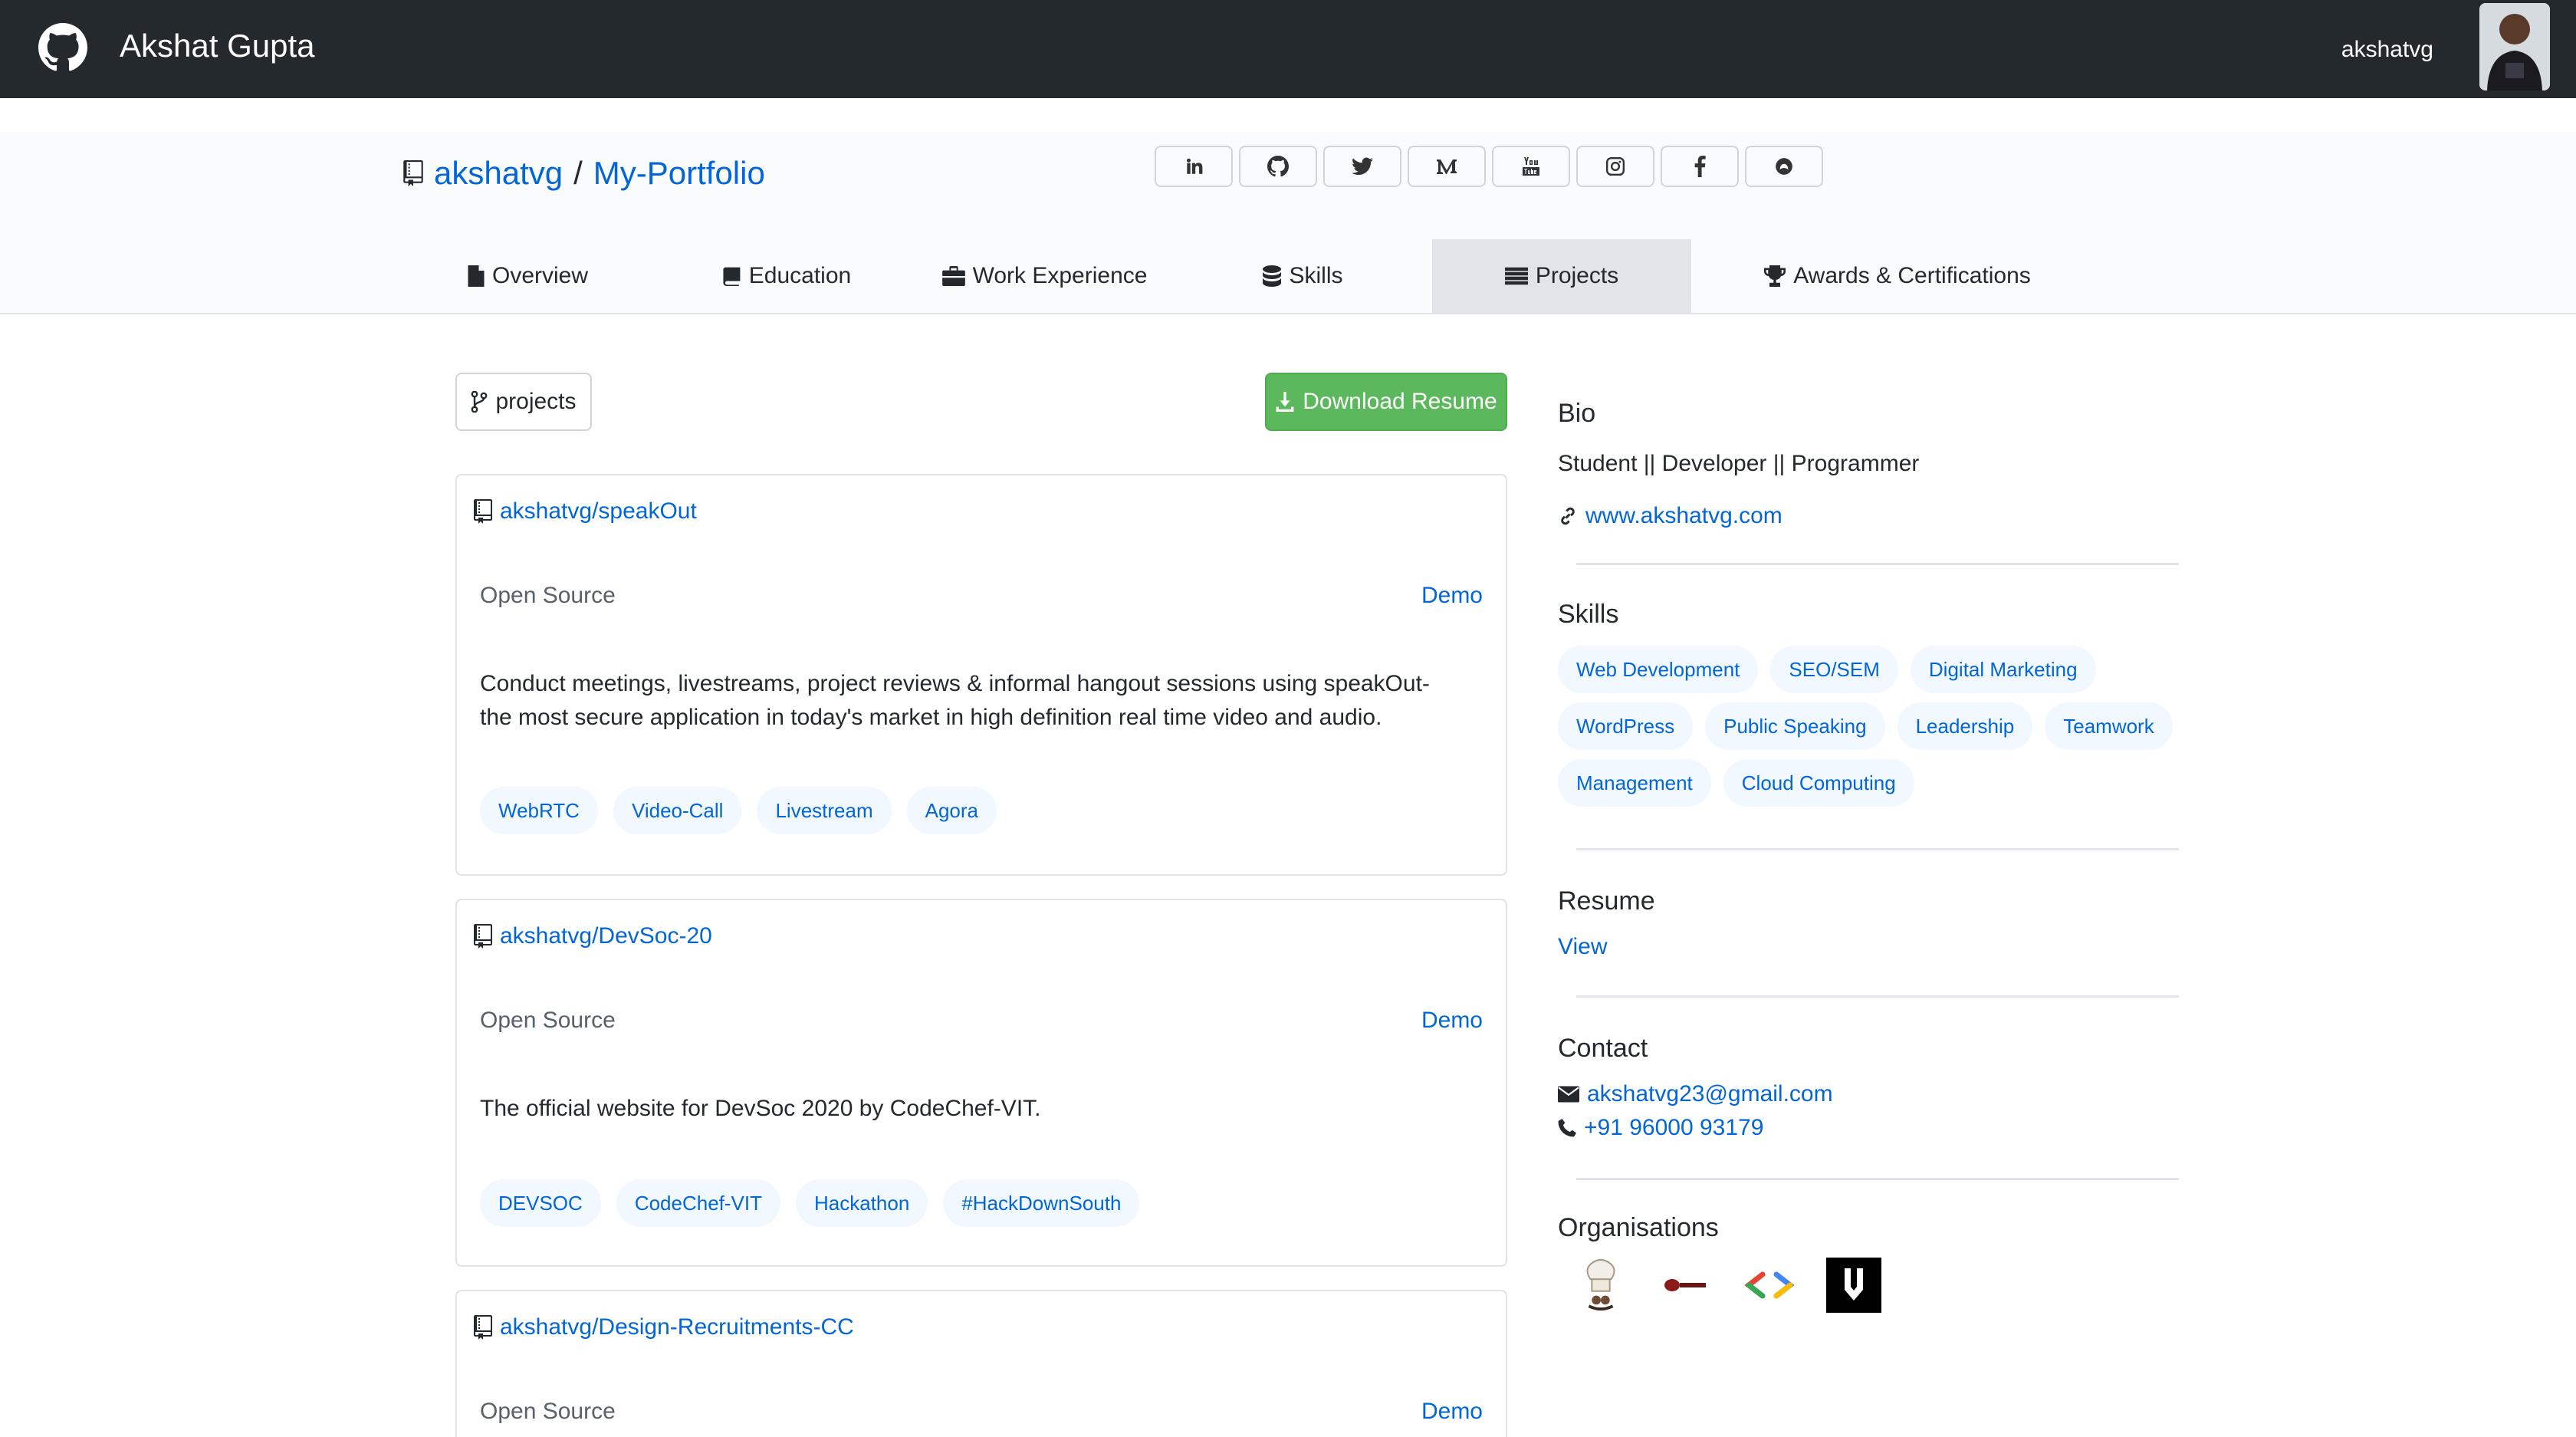  What do you see at coordinates (1577, 413) in the screenshot?
I see `bio-heading: Bio` at bounding box center [1577, 413].